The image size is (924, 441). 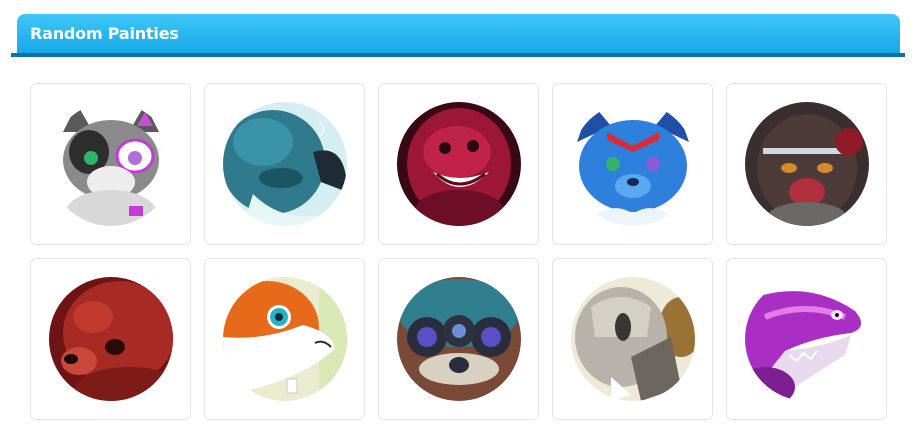 I want to click on fox-avatar-icon, so click(x=284, y=339).